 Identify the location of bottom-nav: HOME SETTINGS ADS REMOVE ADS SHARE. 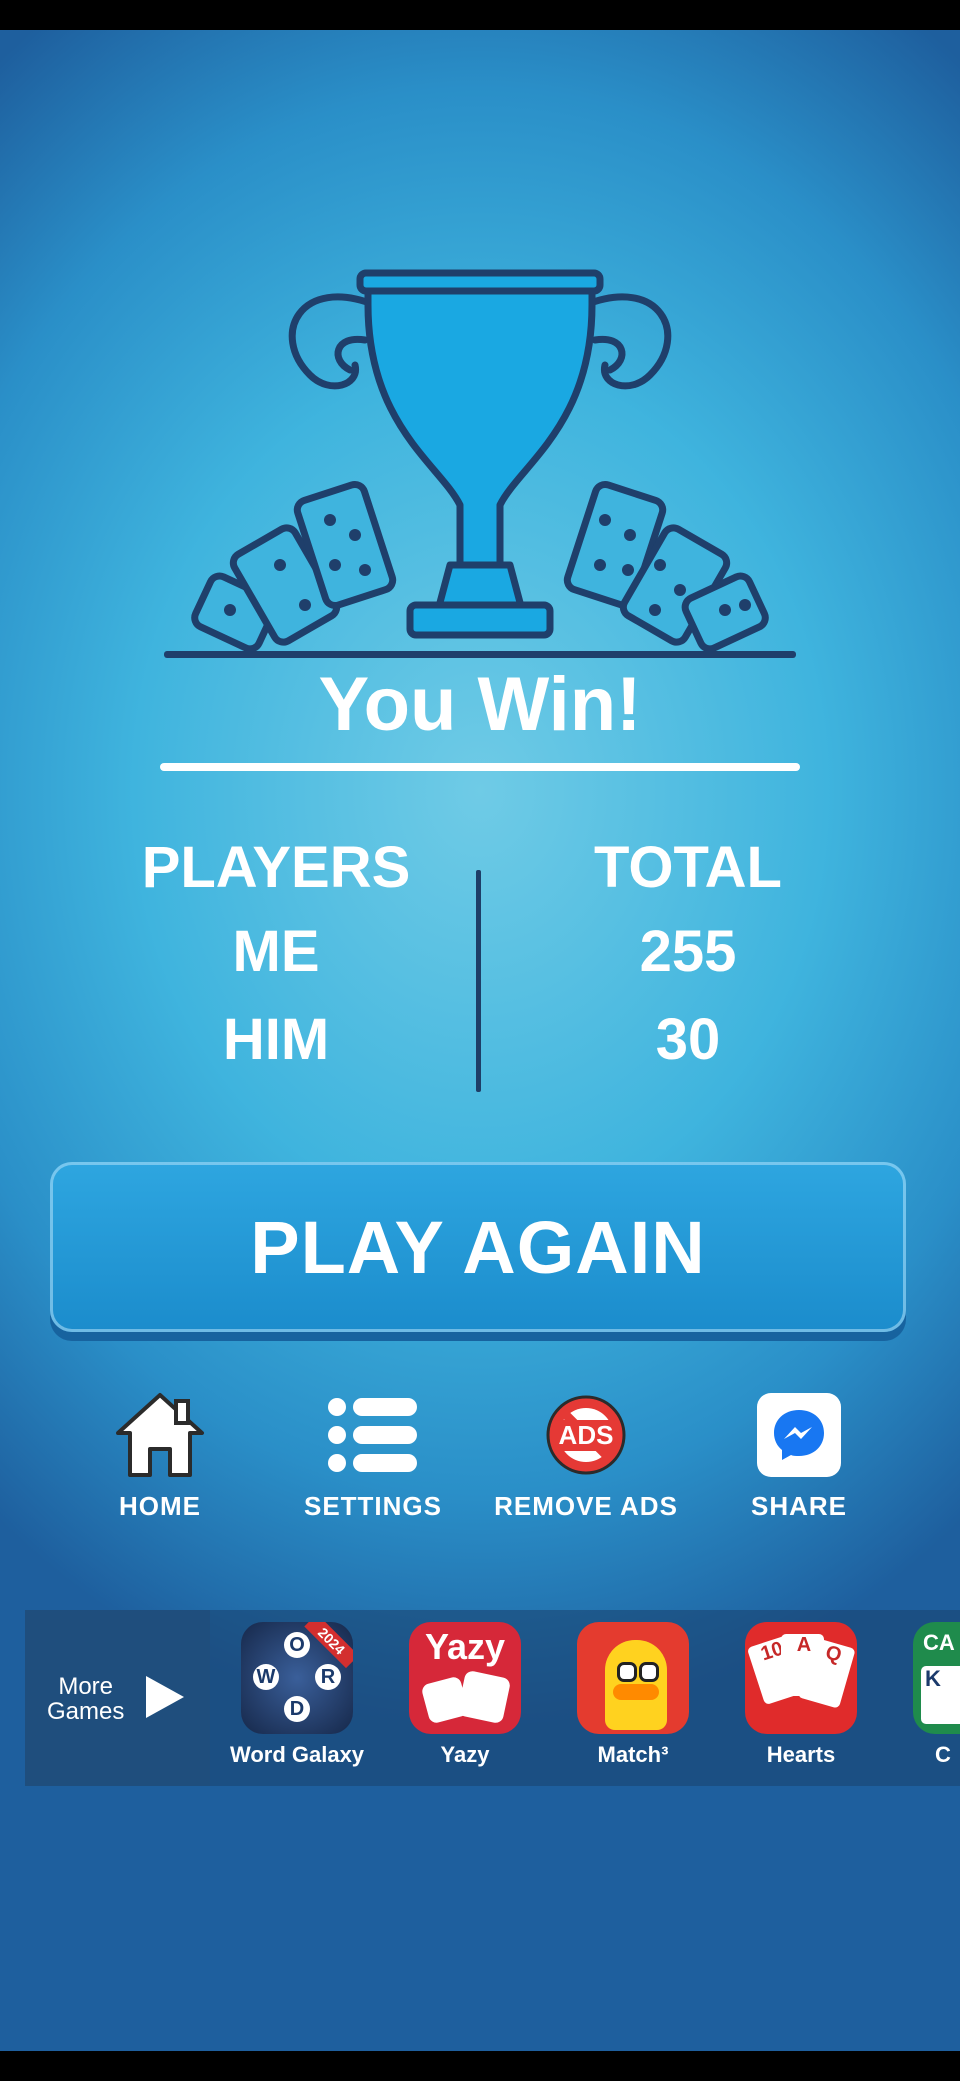
(480, 1455).